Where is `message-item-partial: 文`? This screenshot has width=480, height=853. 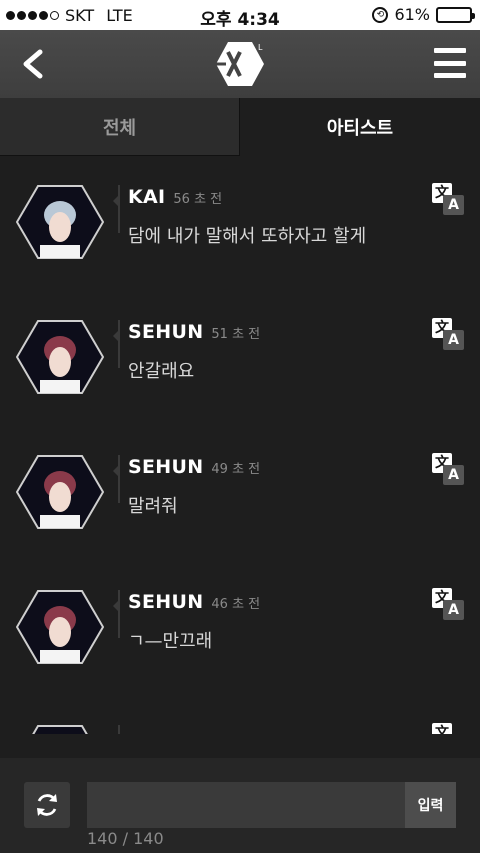 message-item-partial: 文 is located at coordinates (240, 715).